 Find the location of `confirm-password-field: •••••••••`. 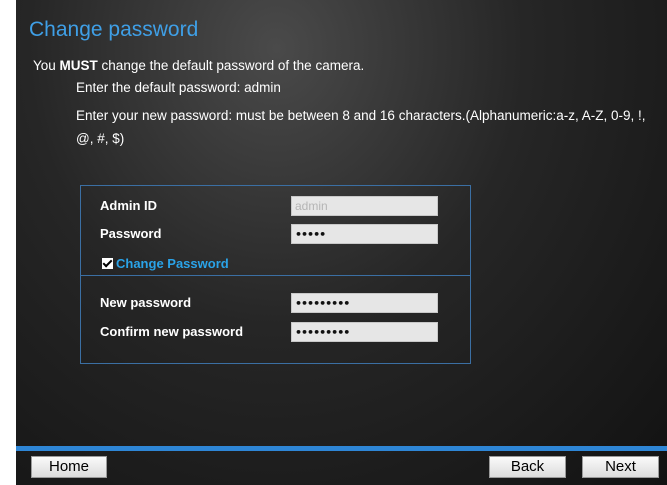

confirm-password-field: ••••••••• is located at coordinates (364, 332).